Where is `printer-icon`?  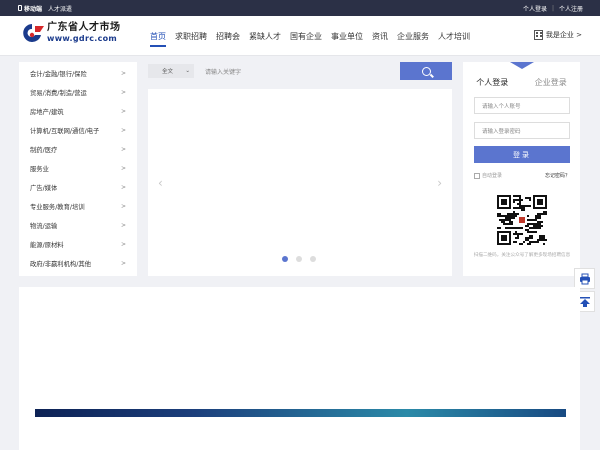 printer-icon is located at coordinates (584, 278).